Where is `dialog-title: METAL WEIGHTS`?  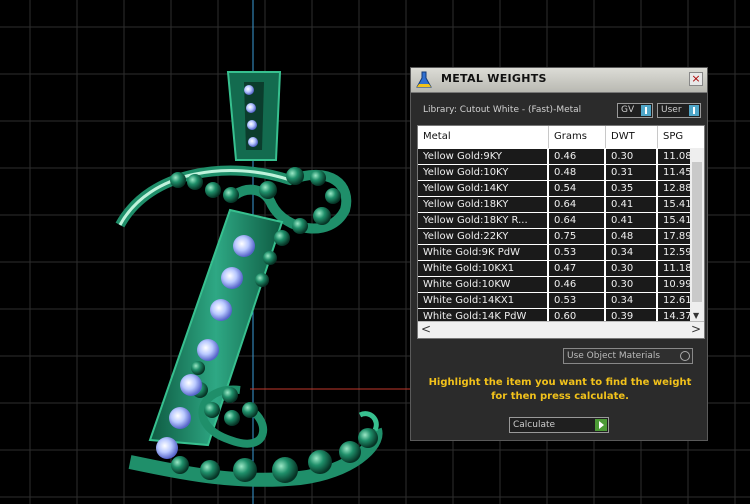 dialog-title: METAL WEIGHTS is located at coordinates (494, 78).